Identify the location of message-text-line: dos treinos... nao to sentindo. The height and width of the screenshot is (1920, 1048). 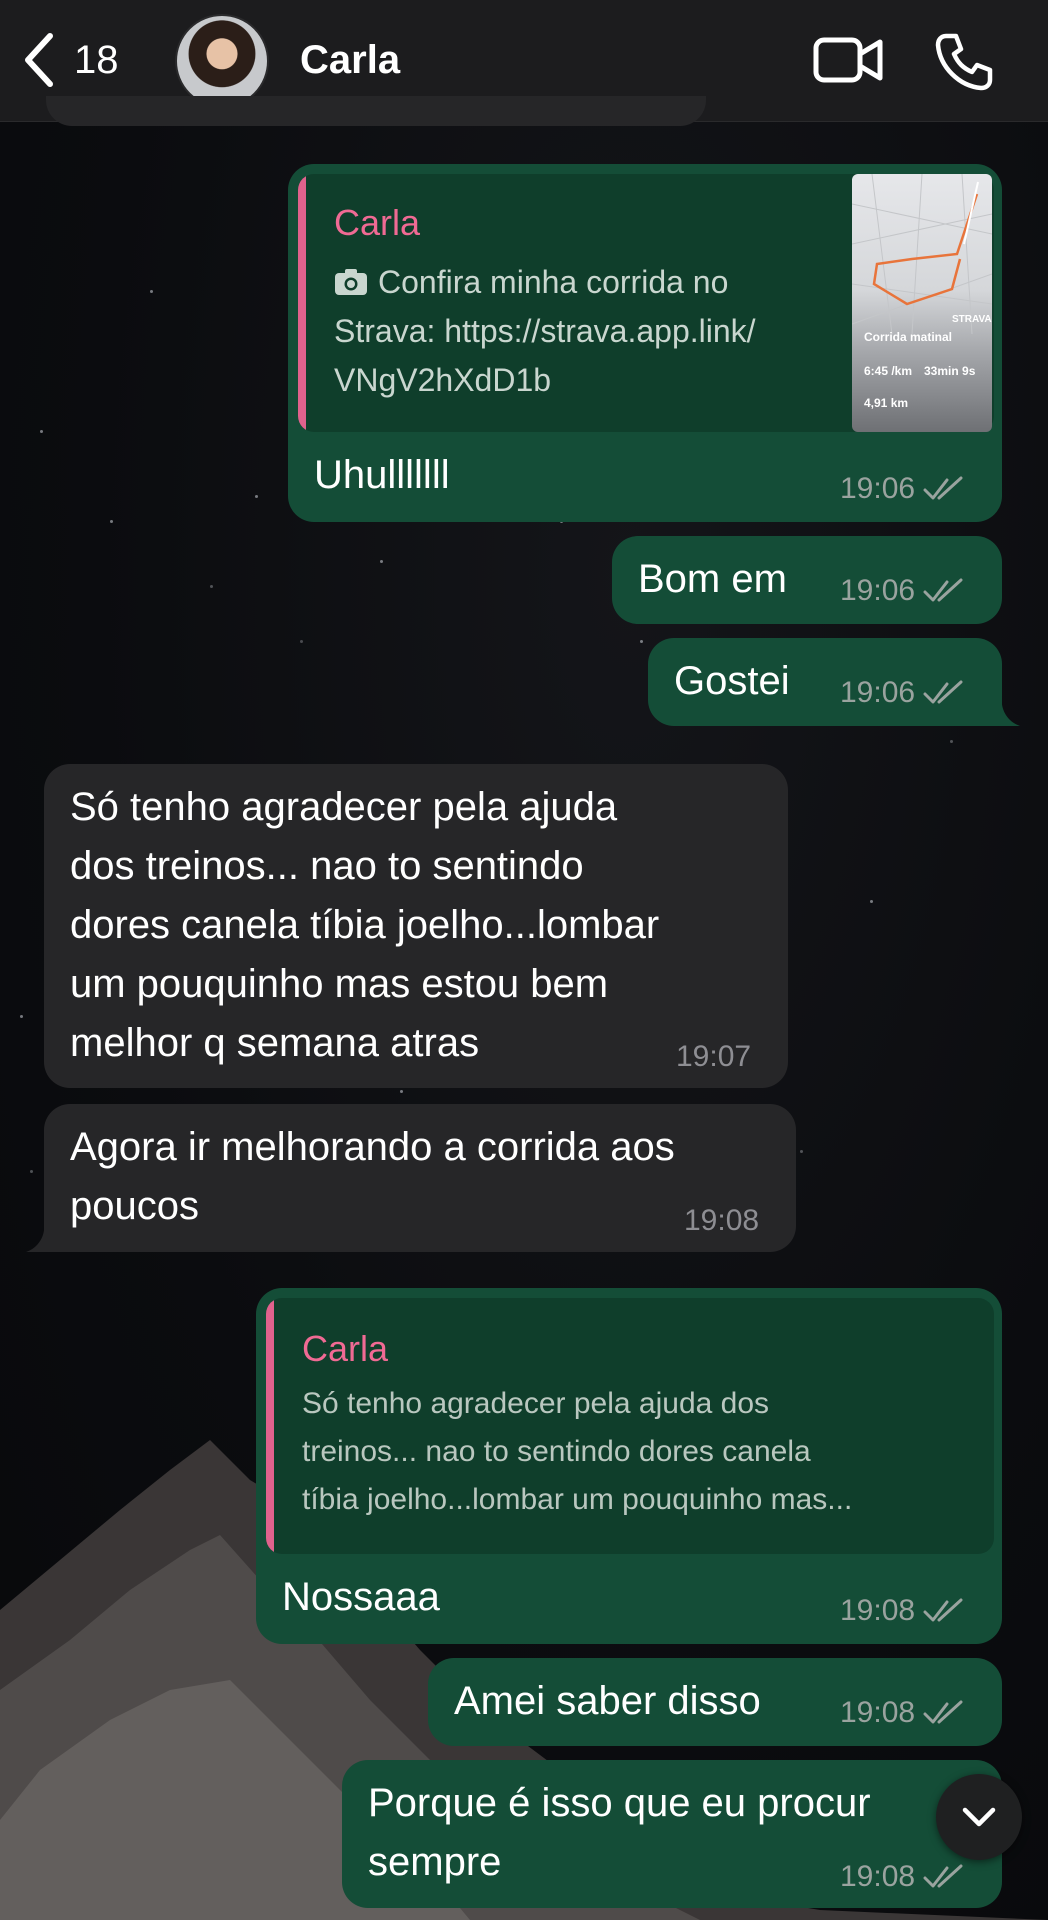
(327, 866).